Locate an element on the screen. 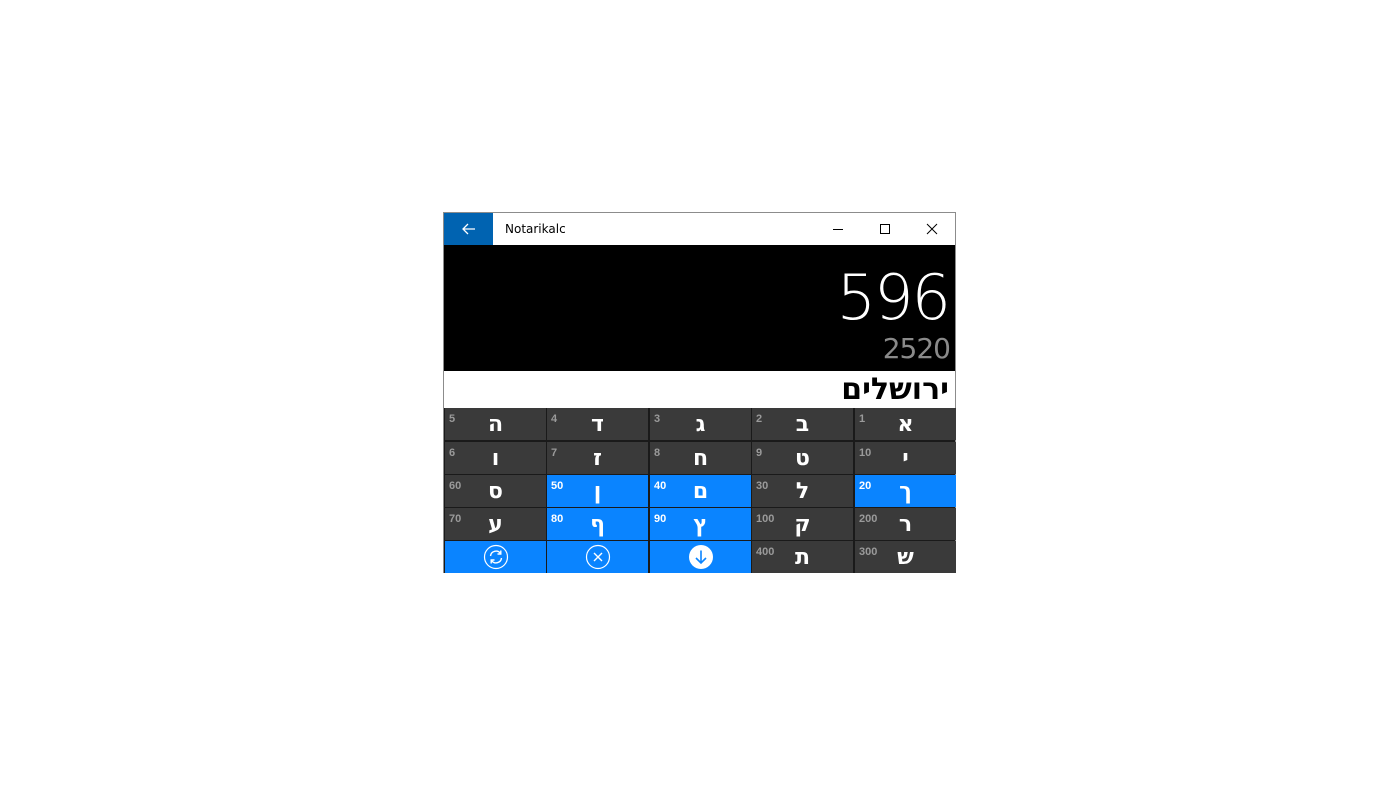  key-letter: ר is located at coordinates (905, 524).